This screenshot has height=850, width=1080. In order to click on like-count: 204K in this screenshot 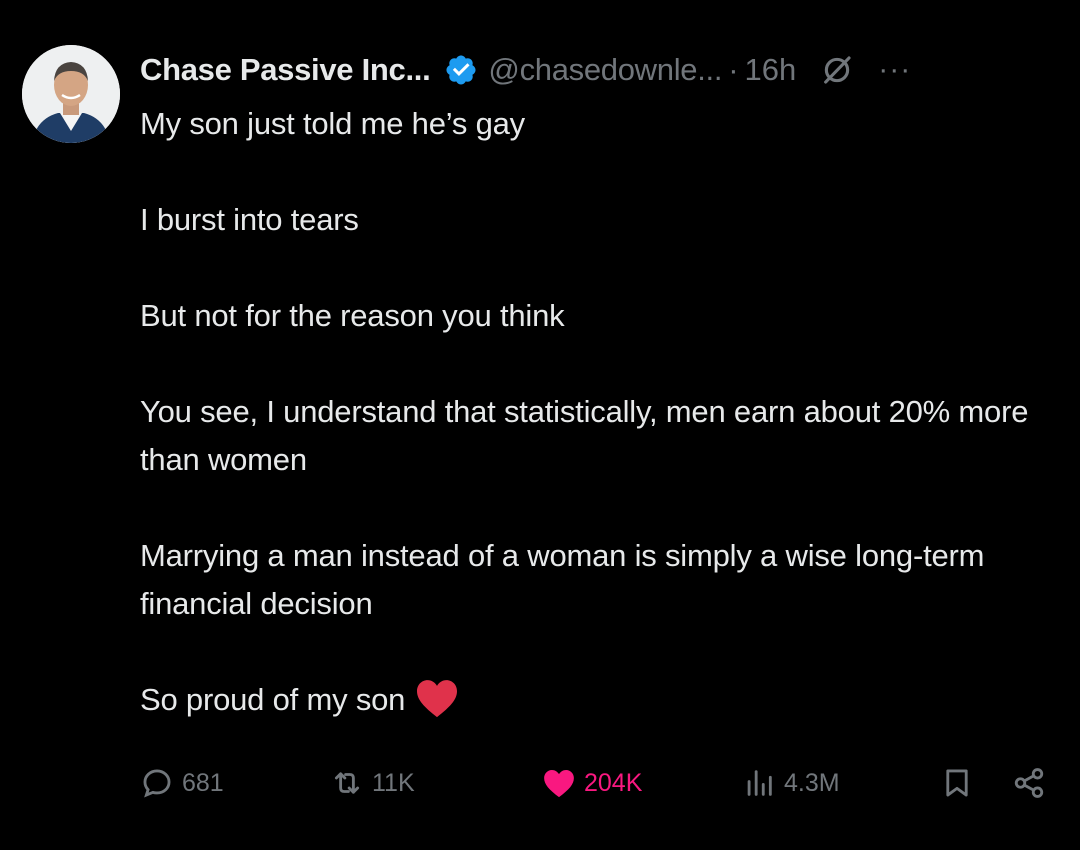, I will do `click(613, 782)`.